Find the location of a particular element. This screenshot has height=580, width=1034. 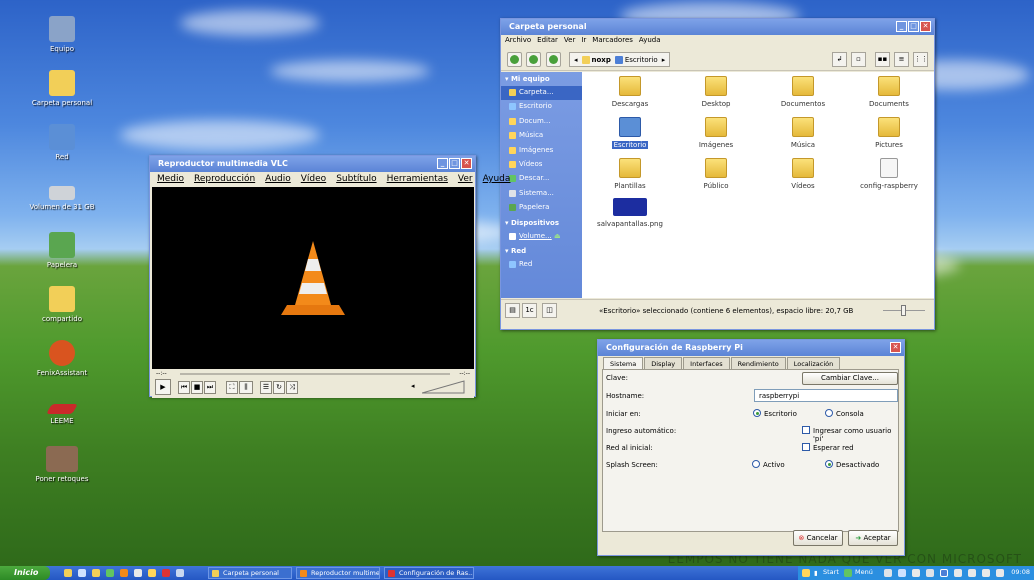

file-item-pictures: Pictures is located at coordinates (889, 133).